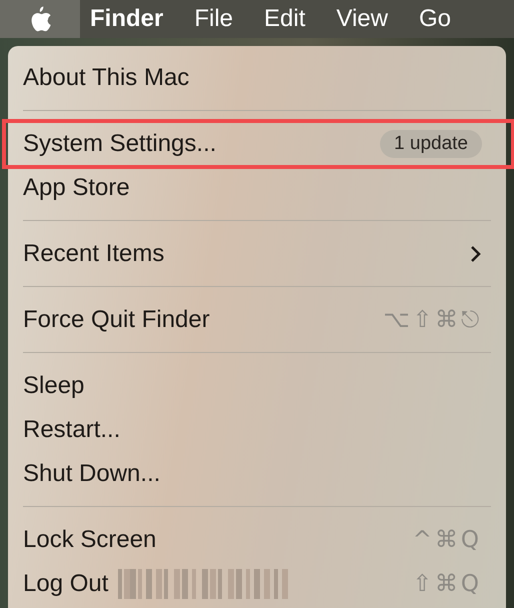 This screenshot has height=608, width=514. What do you see at coordinates (219, 19) in the screenshot?
I see `menu-bar-item: File` at bounding box center [219, 19].